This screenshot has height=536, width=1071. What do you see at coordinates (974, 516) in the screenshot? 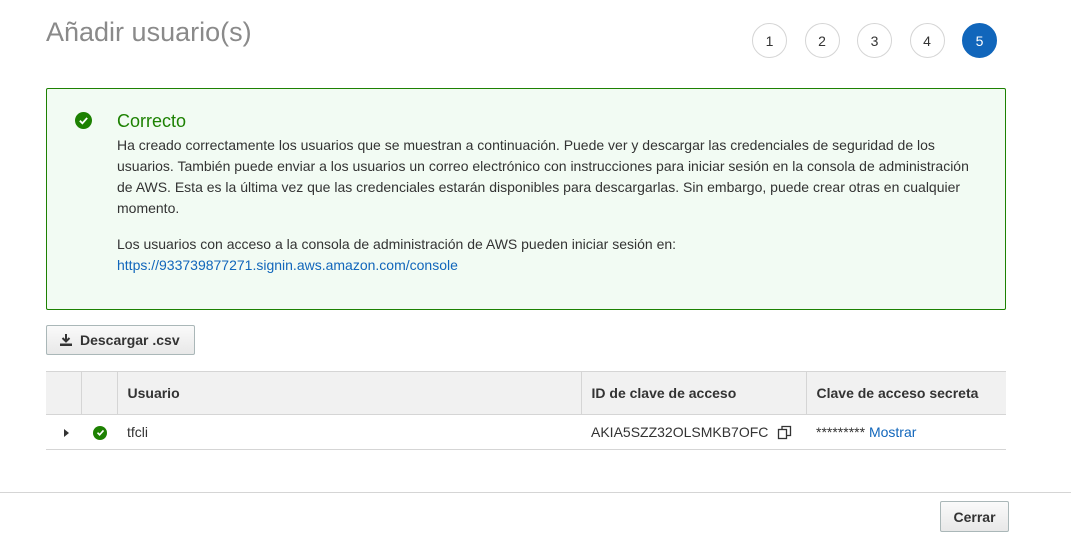
I see `close-button: Cerrar` at bounding box center [974, 516].